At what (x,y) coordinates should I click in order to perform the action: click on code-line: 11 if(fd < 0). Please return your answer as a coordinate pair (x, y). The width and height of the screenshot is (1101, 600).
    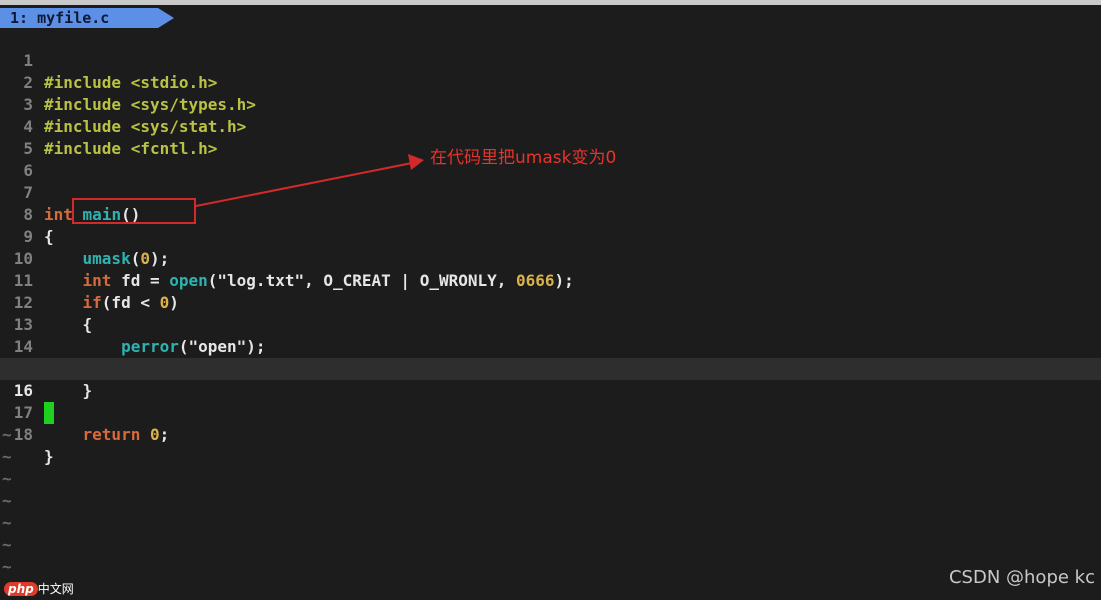
    Looking at the image, I should click on (550, 280).